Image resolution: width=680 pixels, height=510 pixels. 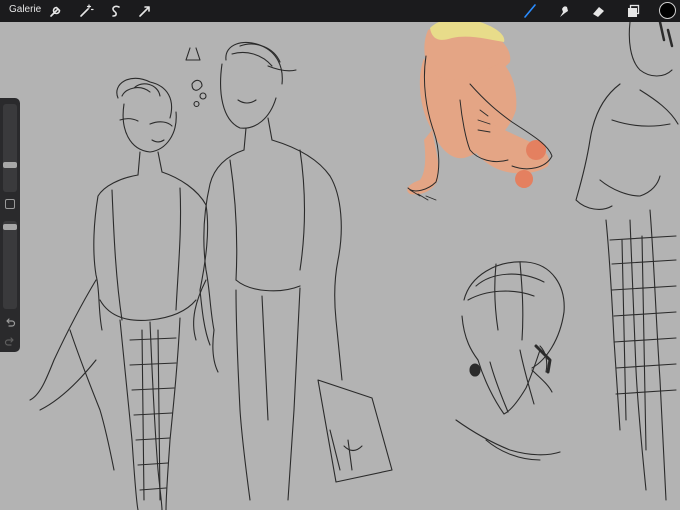 I want to click on brush-icon, so click(x=530, y=11).